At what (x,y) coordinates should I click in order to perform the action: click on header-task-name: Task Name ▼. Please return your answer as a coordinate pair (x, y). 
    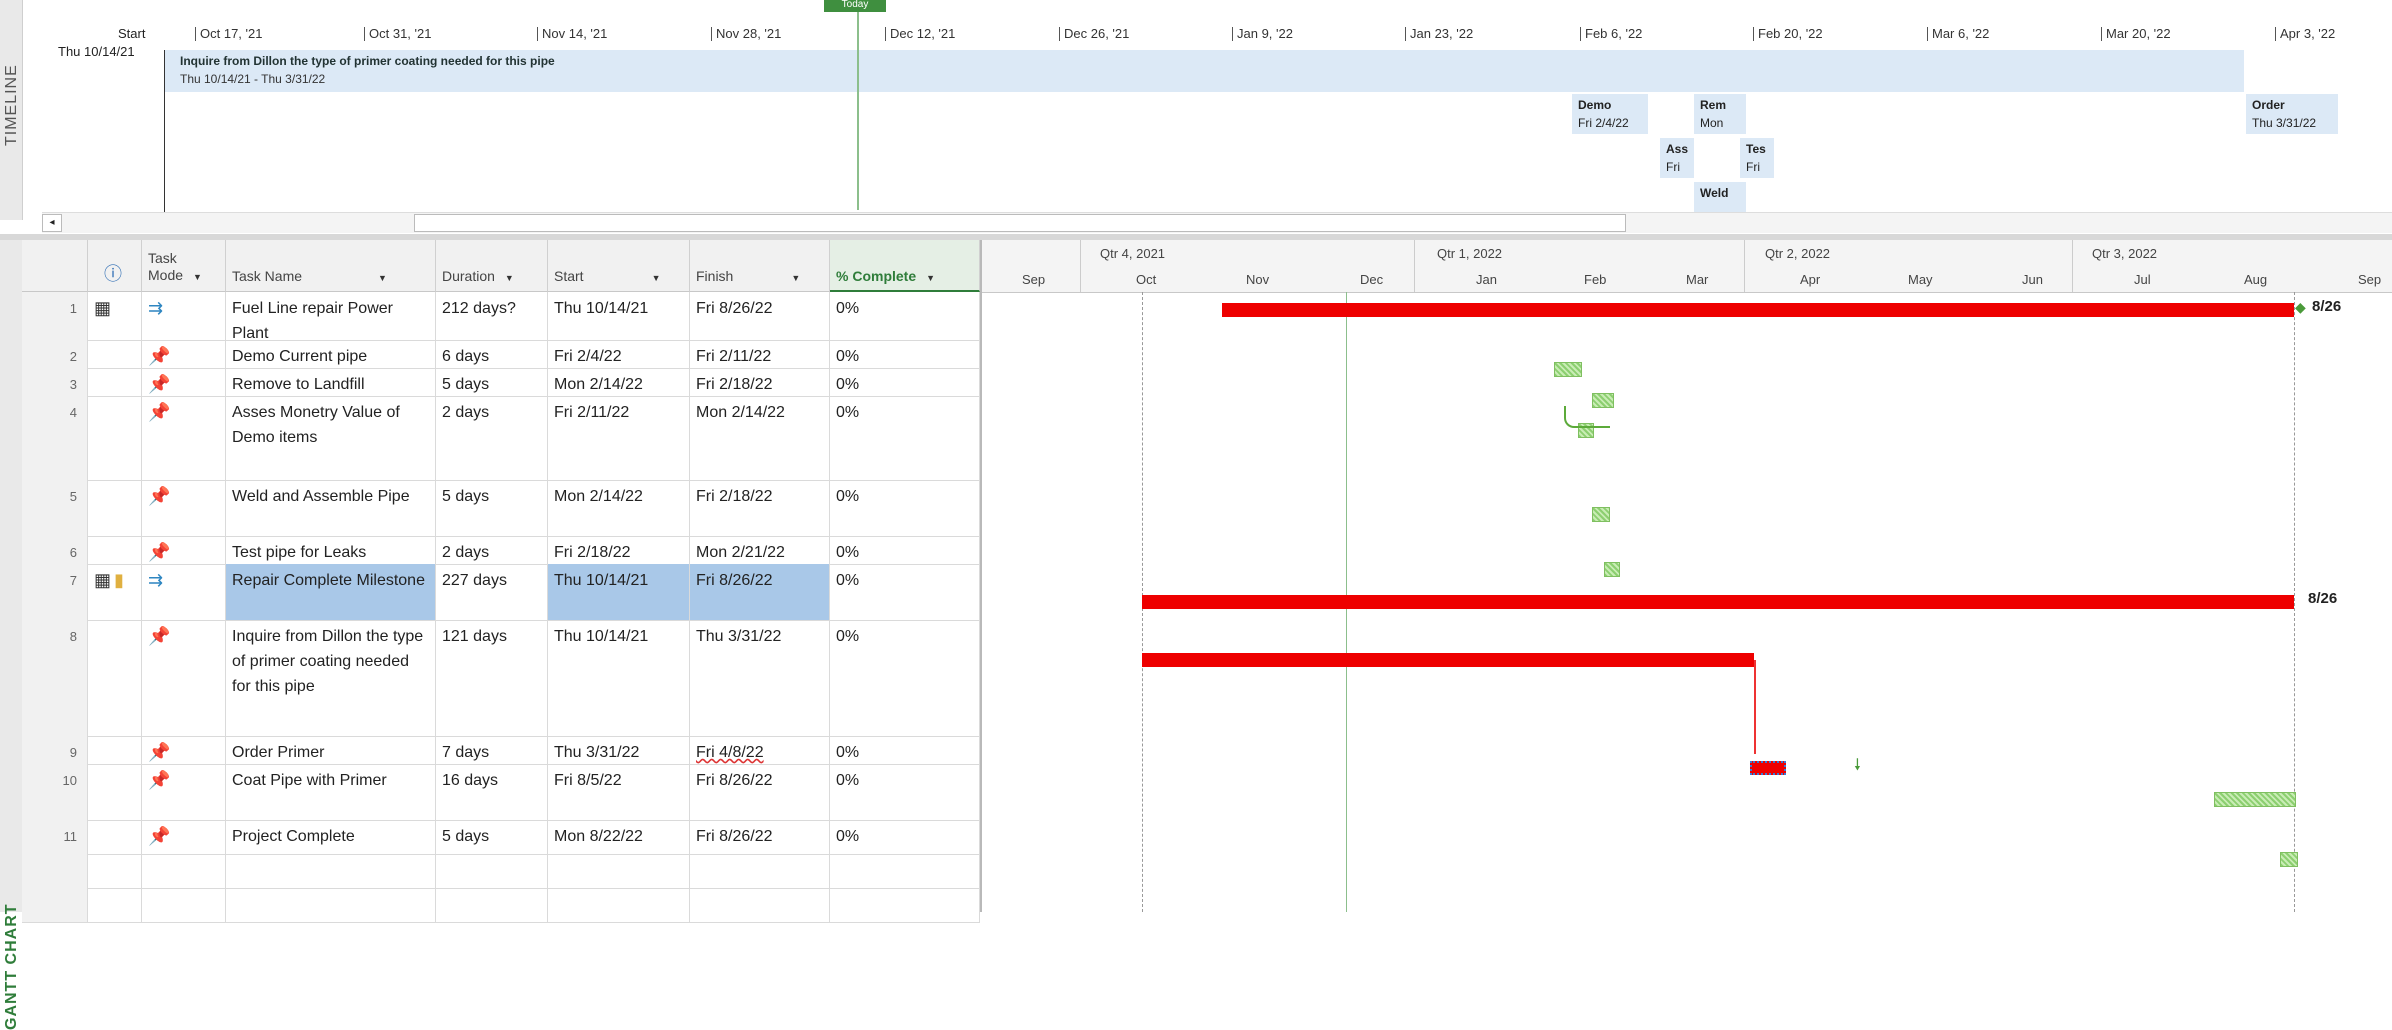
    Looking at the image, I should click on (331, 266).